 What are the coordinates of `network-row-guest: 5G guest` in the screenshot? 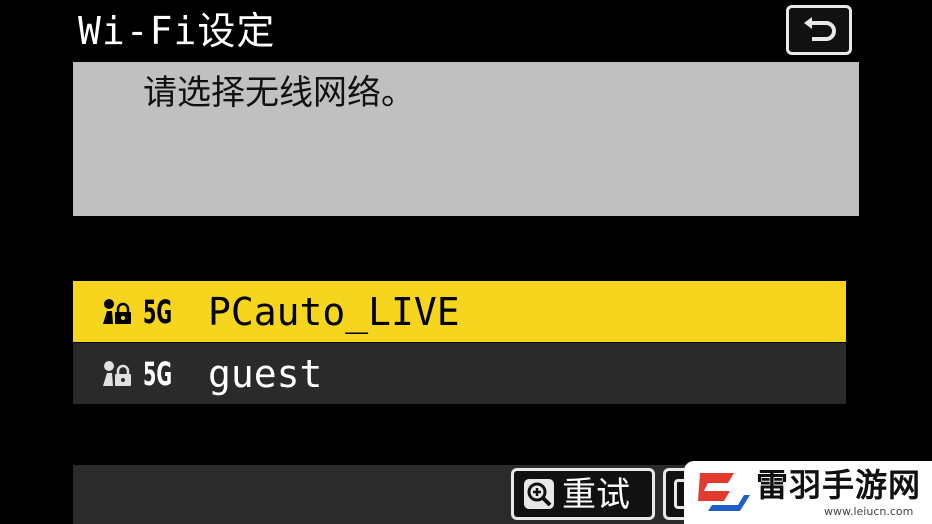 It's located at (459, 373).